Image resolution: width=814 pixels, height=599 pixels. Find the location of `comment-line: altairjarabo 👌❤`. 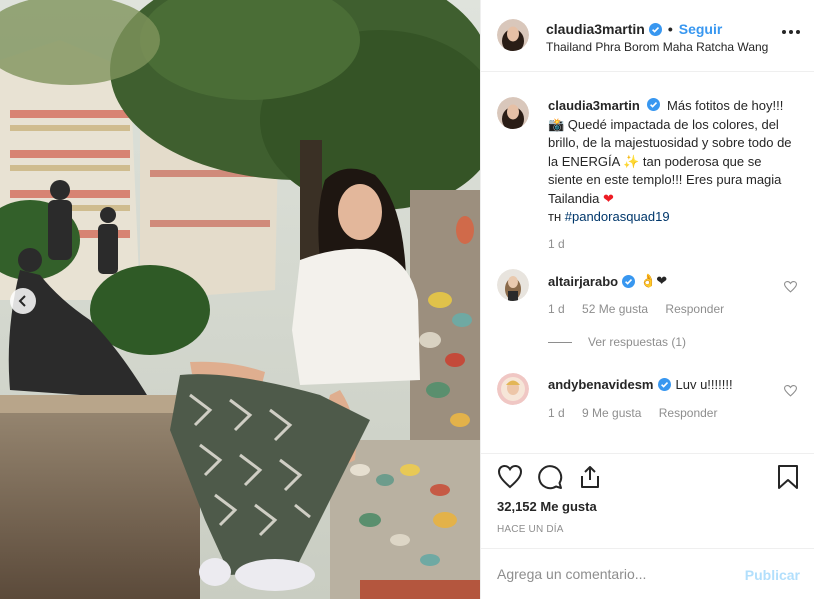

comment-line: altairjarabo 👌❤ is located at coordinates (607, 281).